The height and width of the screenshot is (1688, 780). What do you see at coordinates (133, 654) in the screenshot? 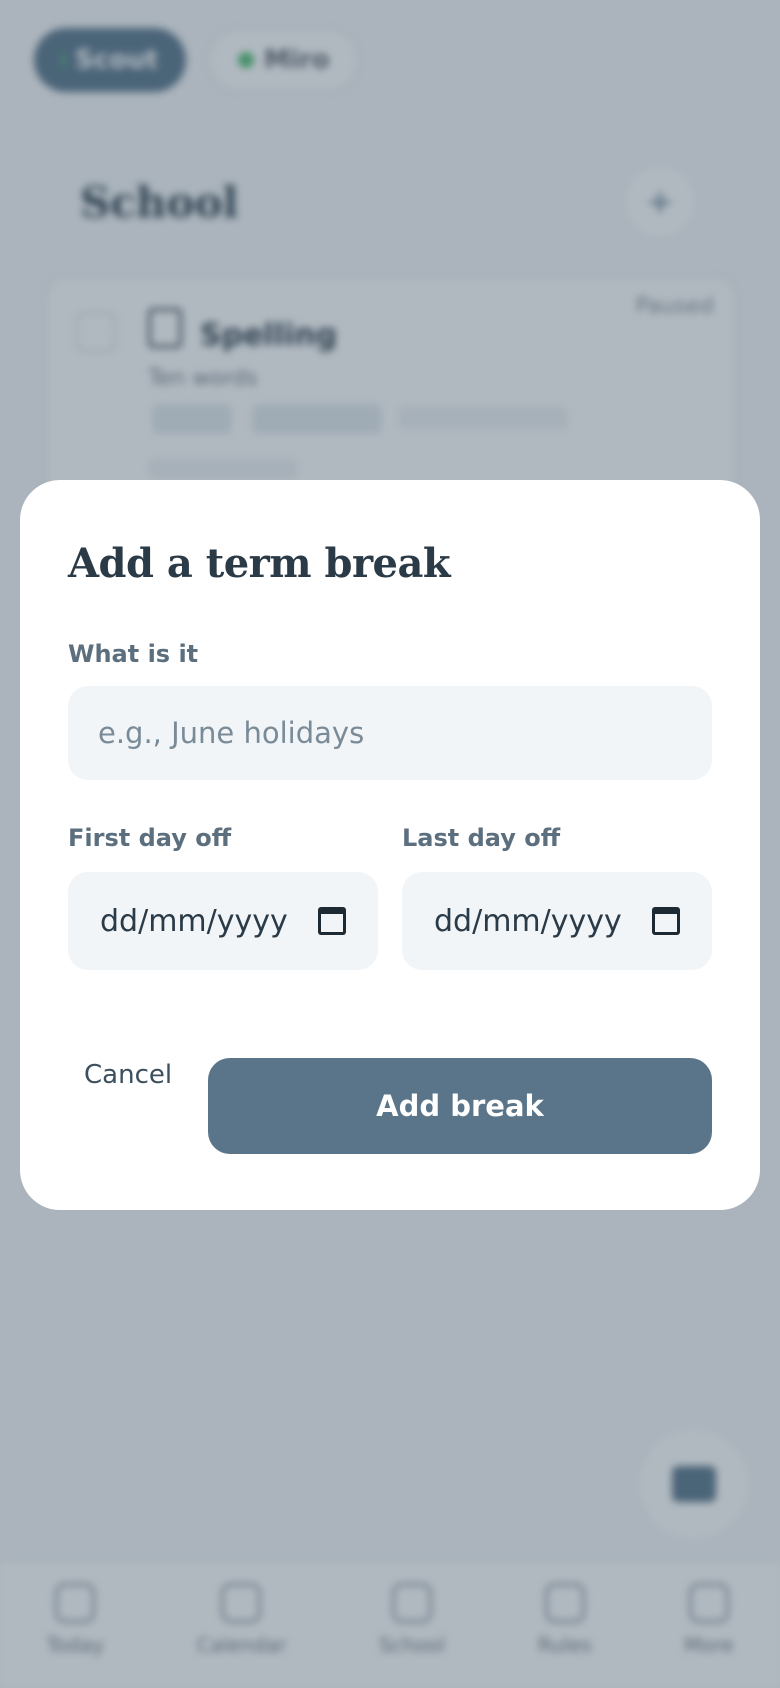
I see `what-label: What is it` at bounding box center [133, 654].